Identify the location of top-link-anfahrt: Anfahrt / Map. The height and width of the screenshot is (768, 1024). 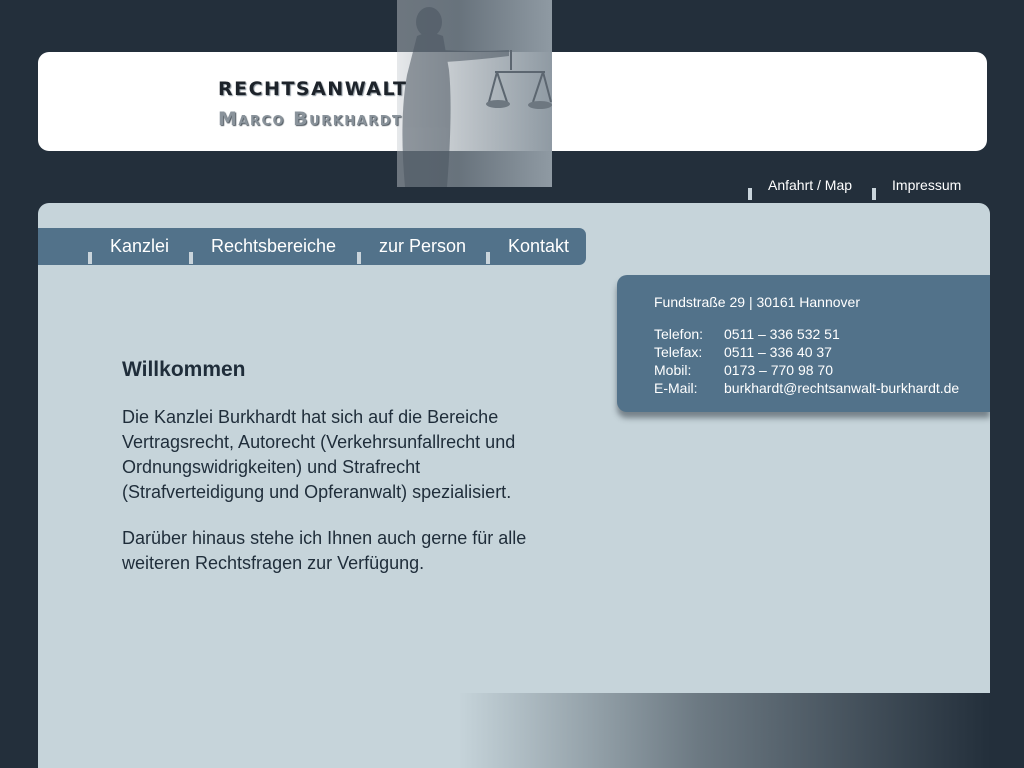
(800, 188).